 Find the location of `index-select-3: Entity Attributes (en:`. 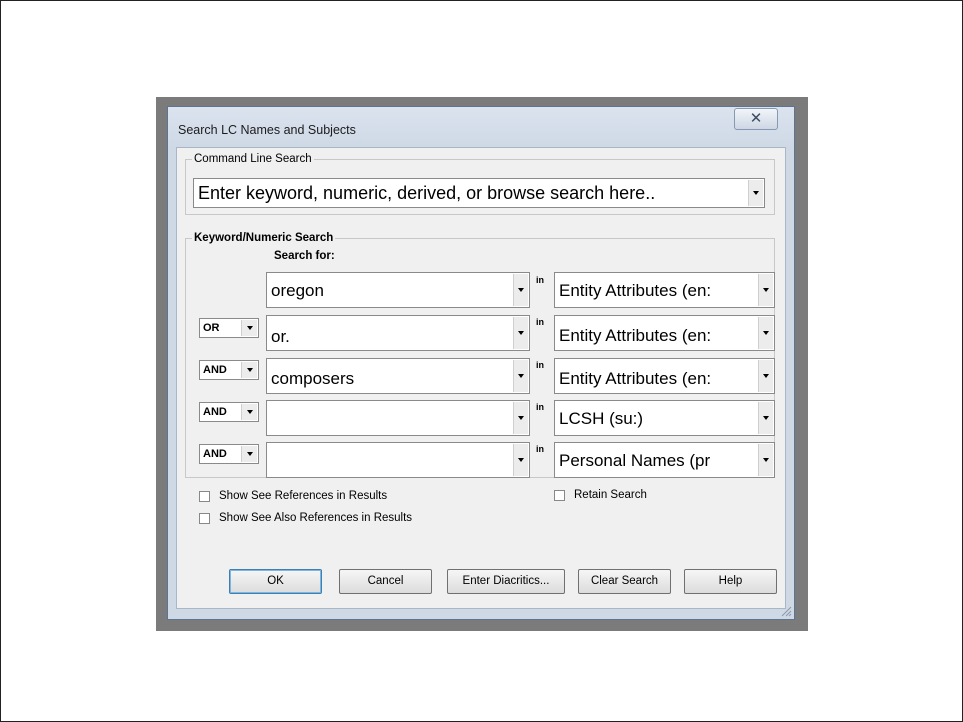

index-select-3: Entity Attributes (en: is located at coordinates (664, 376).